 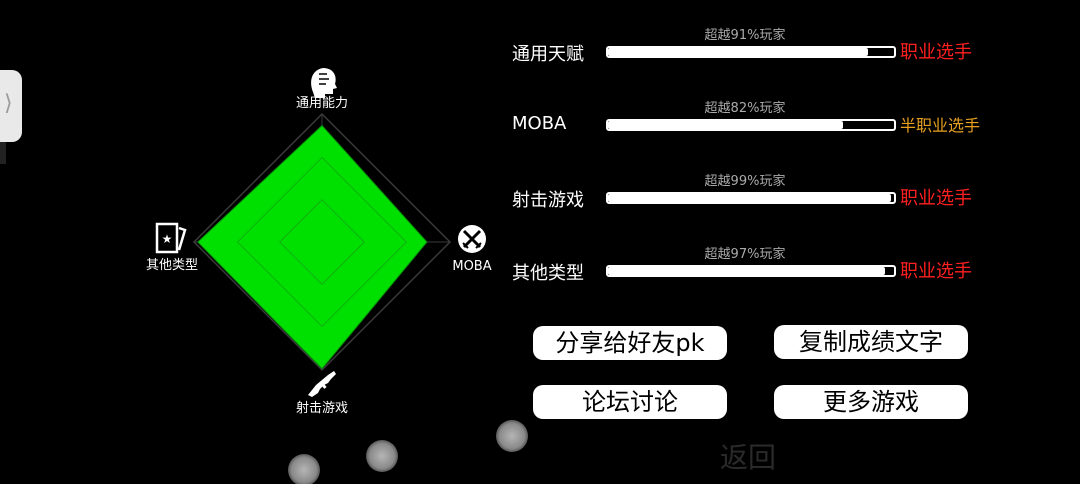 I want to click on copy-result-button: 复制成绩文字, so click(x=871, y=342).